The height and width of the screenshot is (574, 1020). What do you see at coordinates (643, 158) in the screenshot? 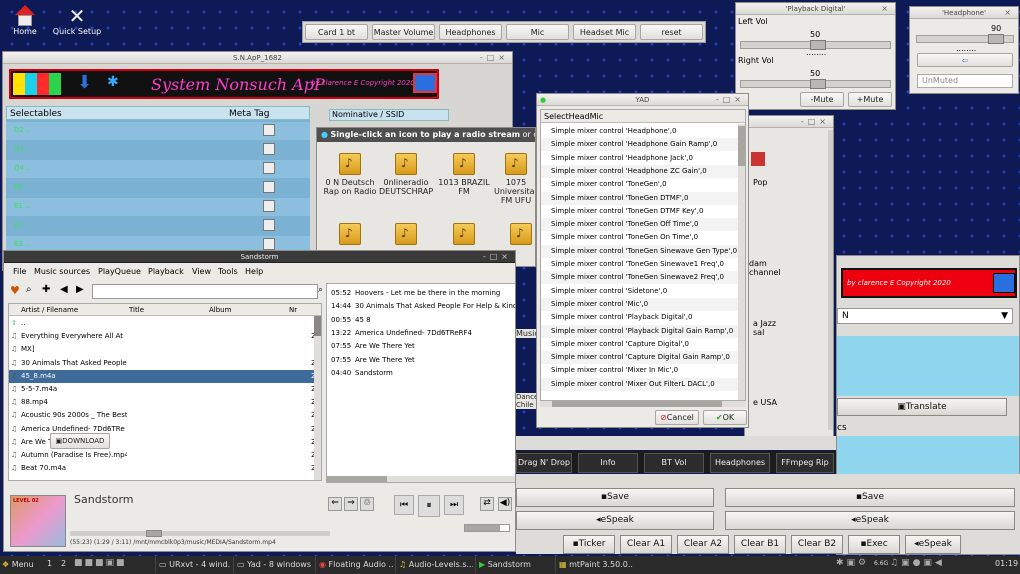
I see `list-item: Simple mixer control 'Headphone Jack',0` at bounding box center [643, 158].